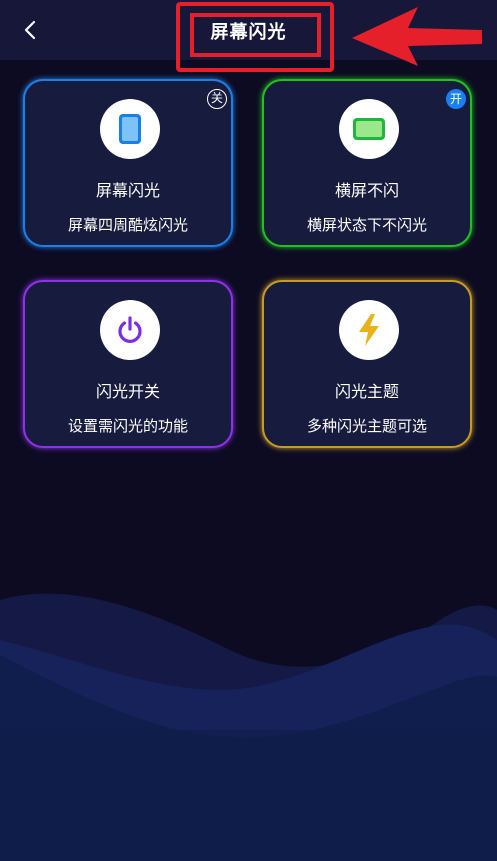  I want to click on card-landscape-no-flash: 开 横屏不闪 横屏状态下不闪光, so click(367, 163).